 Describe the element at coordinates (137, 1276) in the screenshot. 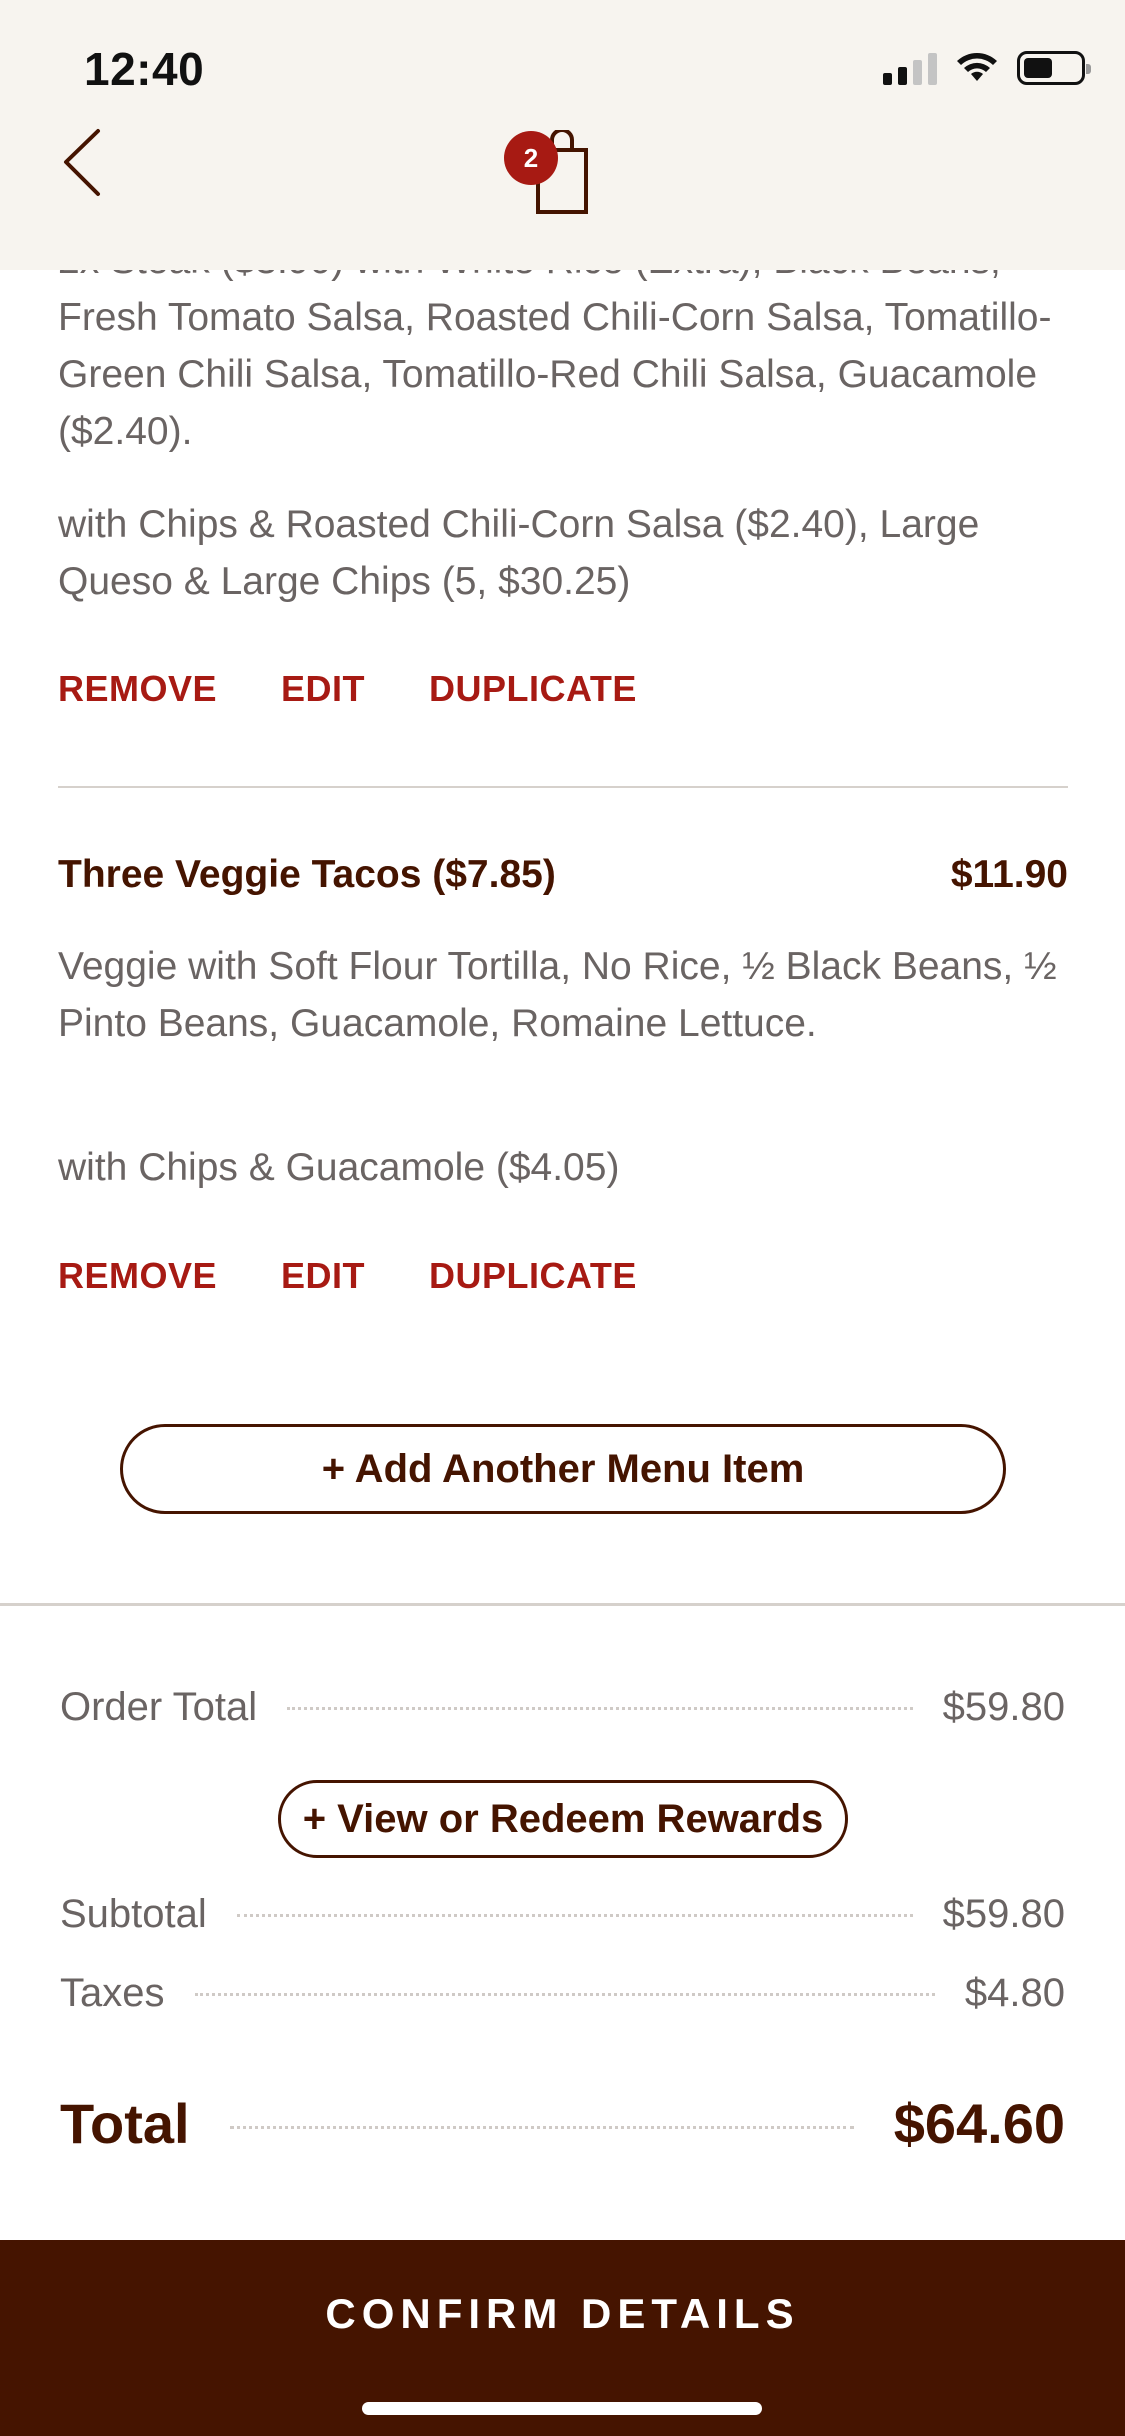

I see `item-2-remove-button: REMOVE` at that location.